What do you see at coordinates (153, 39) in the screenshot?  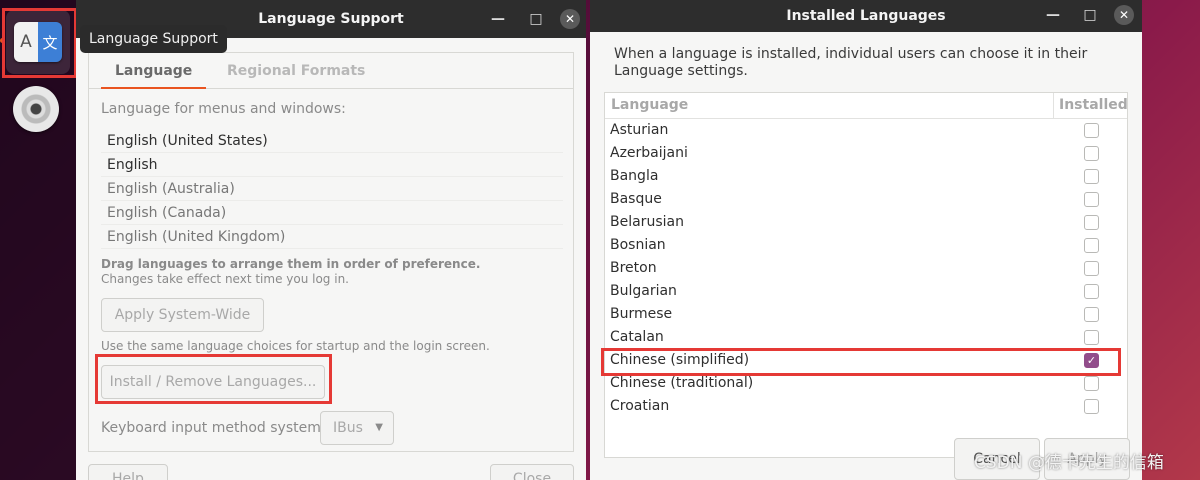 I see `dock-tooltip: Language Support` at bounding box center [153, 39].